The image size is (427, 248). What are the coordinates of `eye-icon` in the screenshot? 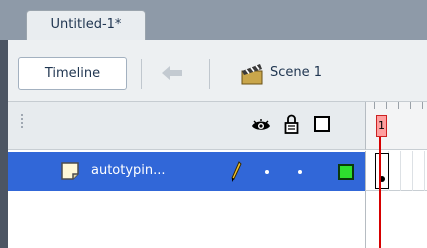 It's located at (261, 125).